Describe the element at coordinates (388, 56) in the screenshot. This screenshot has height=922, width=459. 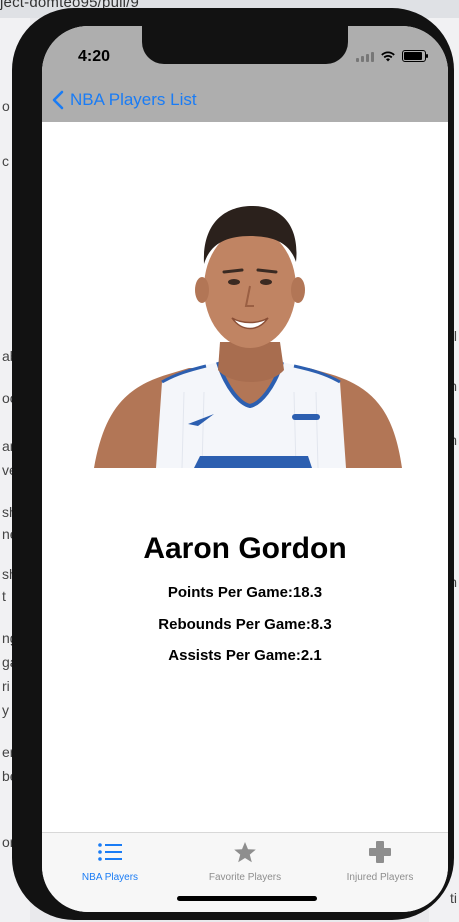
I see `wifi-icon` at that location.